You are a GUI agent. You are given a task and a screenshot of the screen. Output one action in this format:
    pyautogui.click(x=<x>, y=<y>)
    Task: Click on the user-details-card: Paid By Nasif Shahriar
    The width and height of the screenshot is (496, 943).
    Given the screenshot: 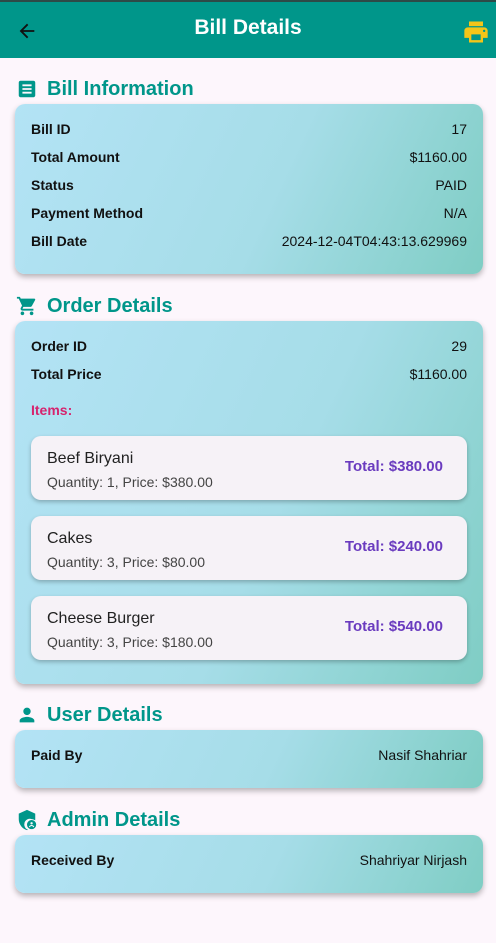 What is the action you would take?
    pyautogui.click(x=249, y=759)
    